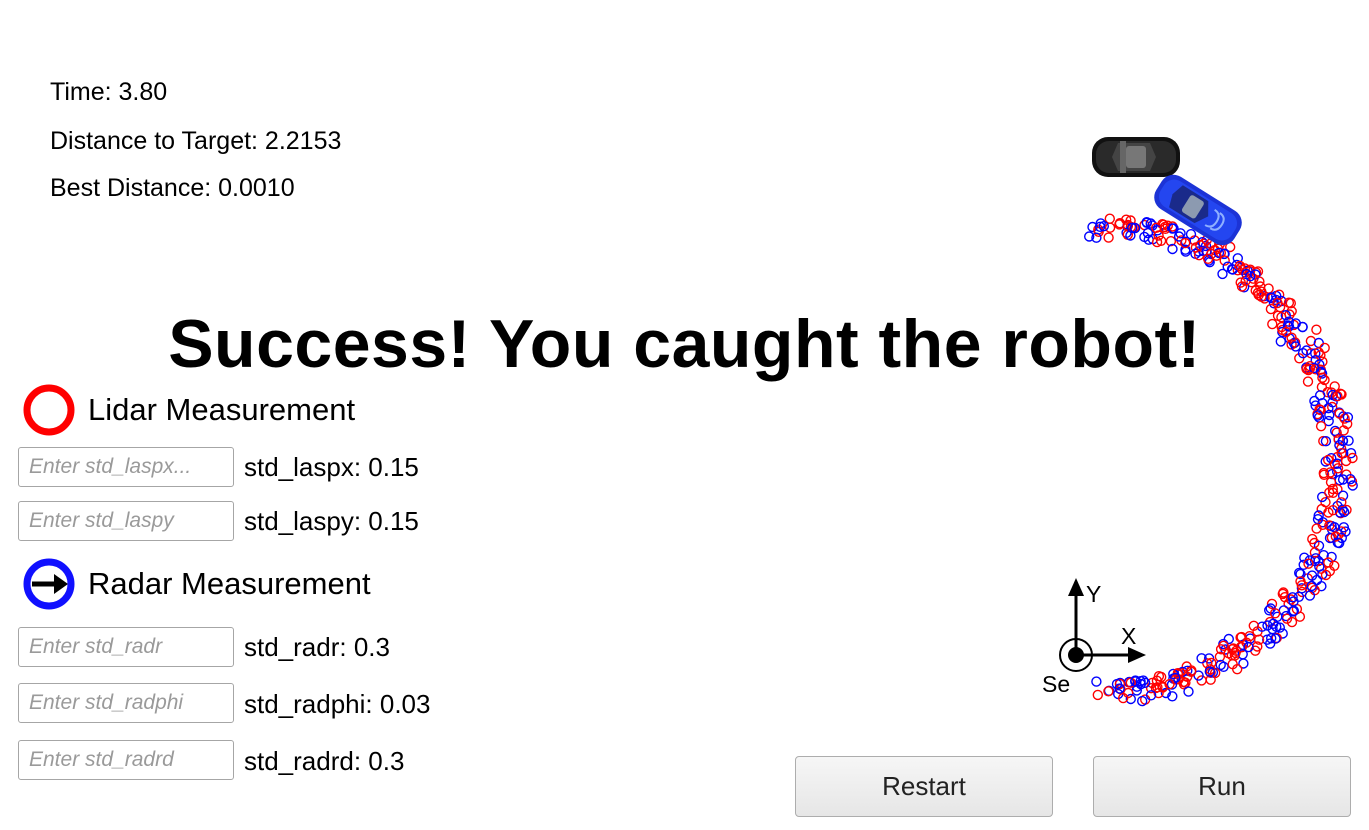 This screenshot has width=1369, height=830. I want to click on sensor-axes: Y X Se, so click(1094, 637).